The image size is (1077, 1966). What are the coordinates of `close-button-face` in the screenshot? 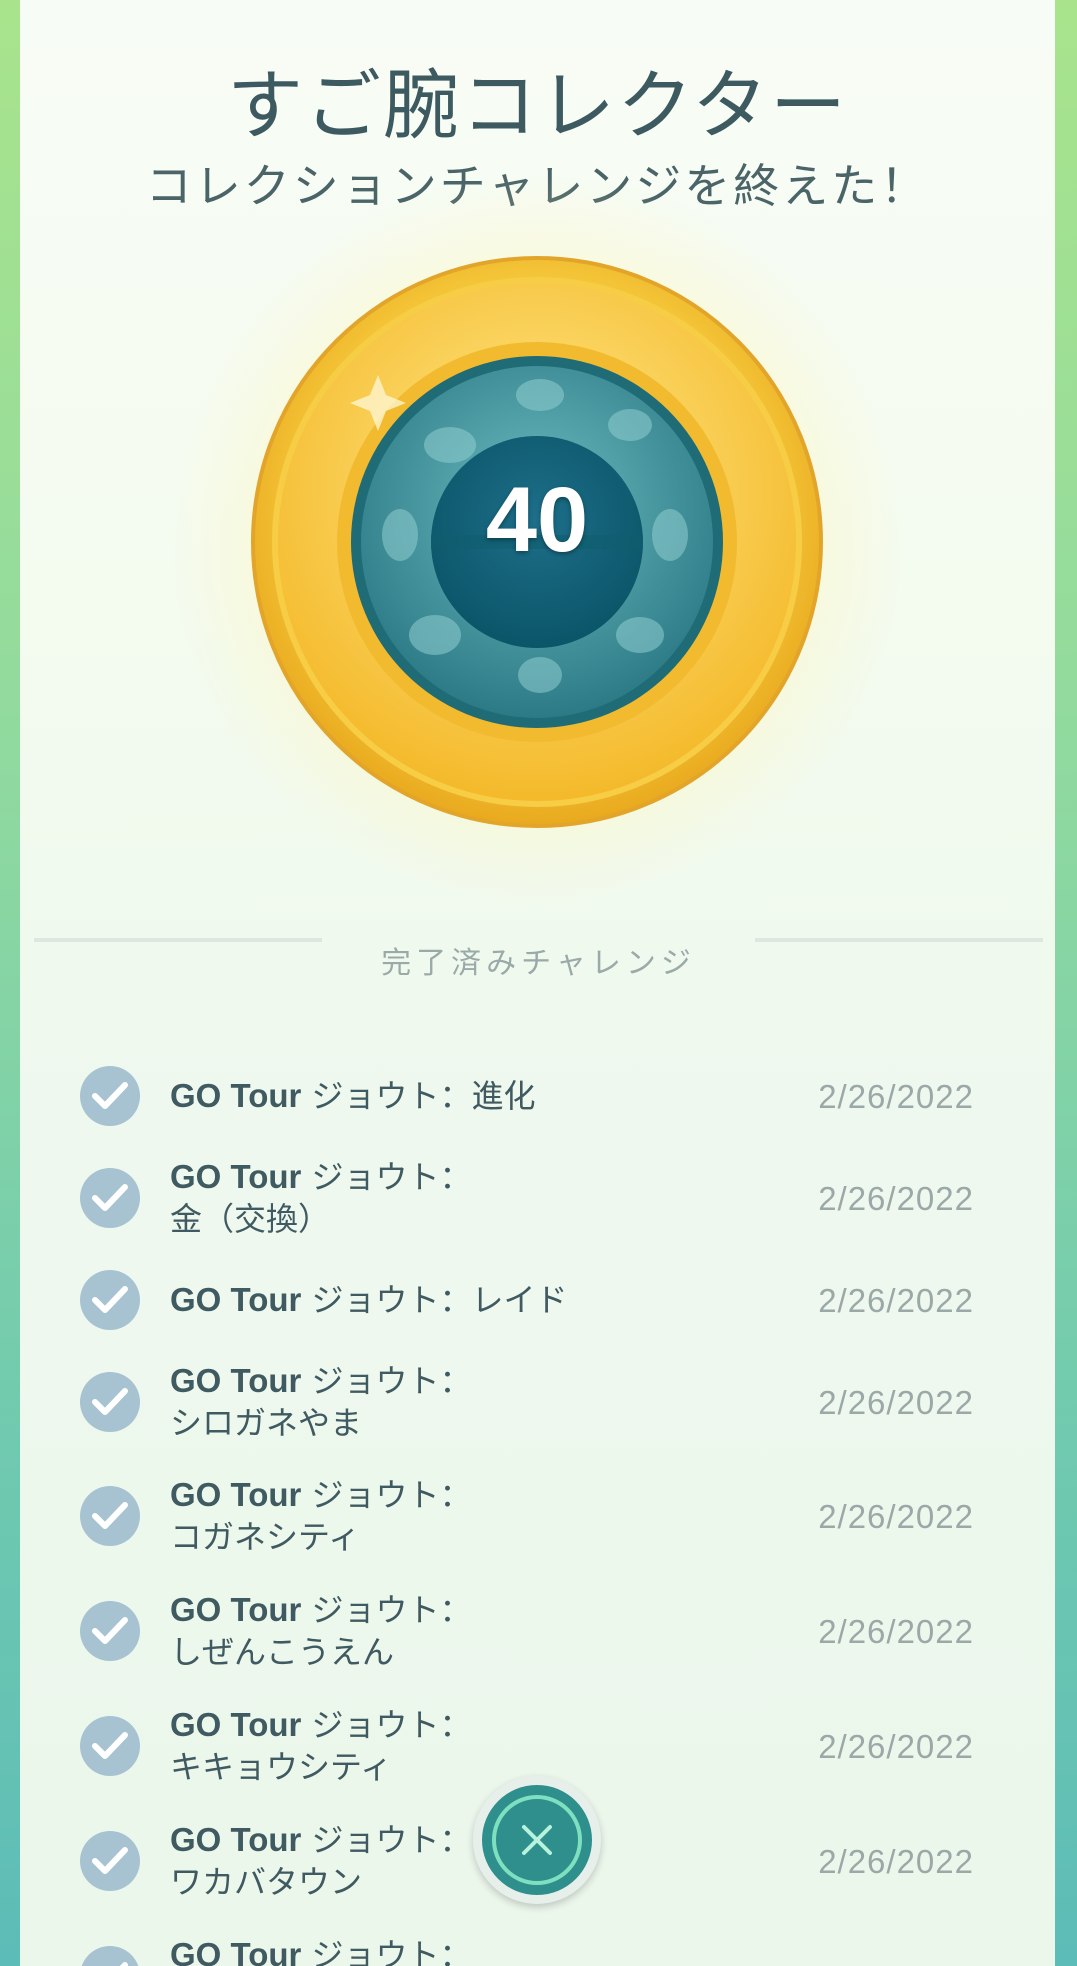 It's located at (537, 1840).